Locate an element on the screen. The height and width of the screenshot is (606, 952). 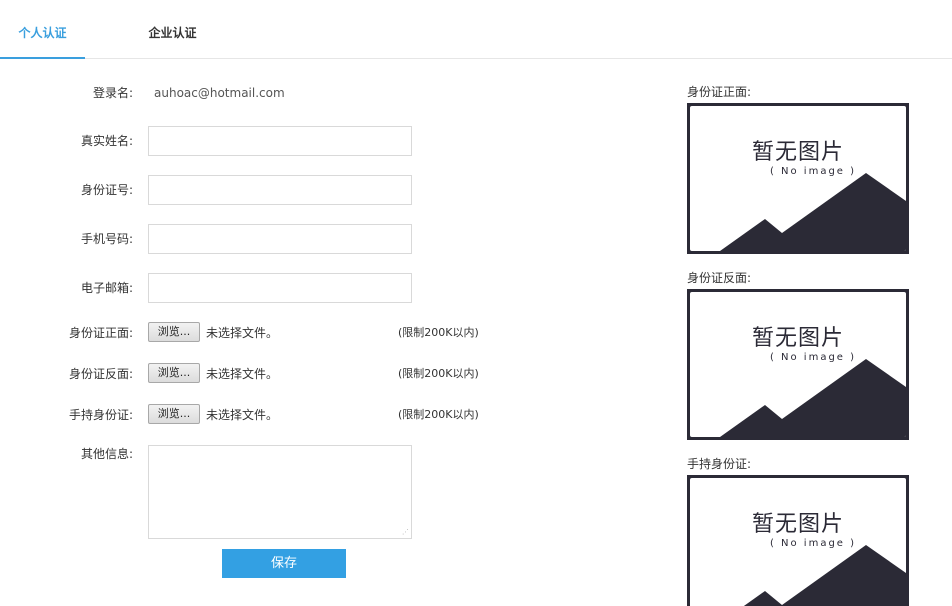
upload-handheld-label: 手持身份证: is located at coordinates (100, 415).